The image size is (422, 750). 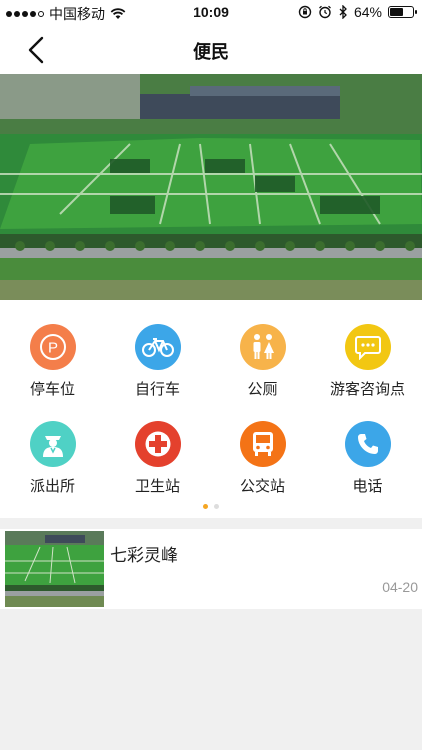 What do you see at coordinates (367, 444) in the screenshot?
I see `phone-icon` at bounding box center [367, 444].